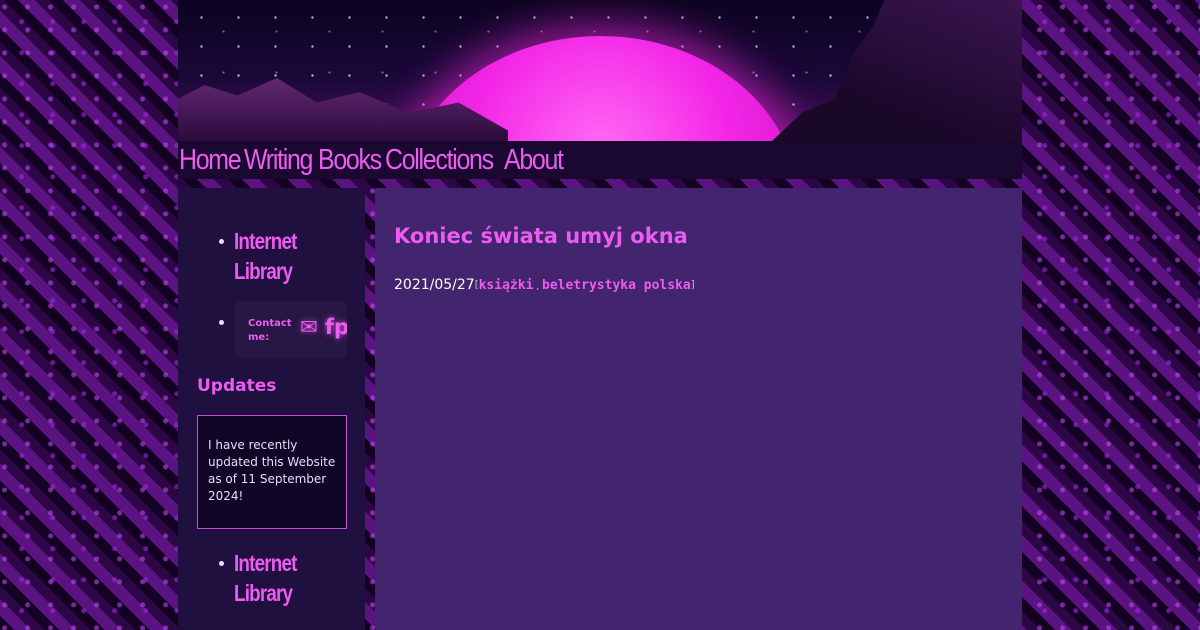 Image resolution: width=1200 pixels, height=630 pixels. I want to click on nav-collections: Collections, so click(439, 160).